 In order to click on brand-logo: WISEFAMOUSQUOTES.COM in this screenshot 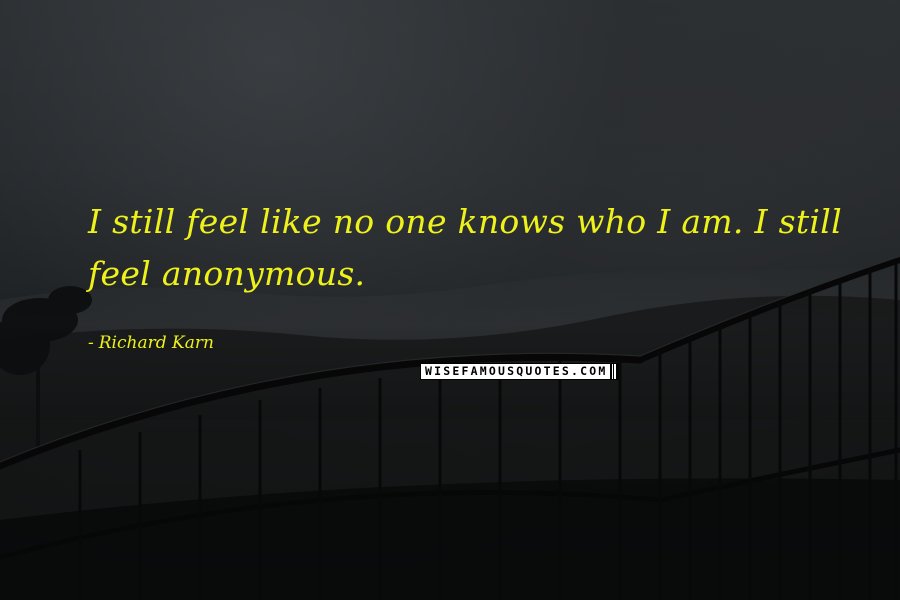, I will do `click(519, 371)`.